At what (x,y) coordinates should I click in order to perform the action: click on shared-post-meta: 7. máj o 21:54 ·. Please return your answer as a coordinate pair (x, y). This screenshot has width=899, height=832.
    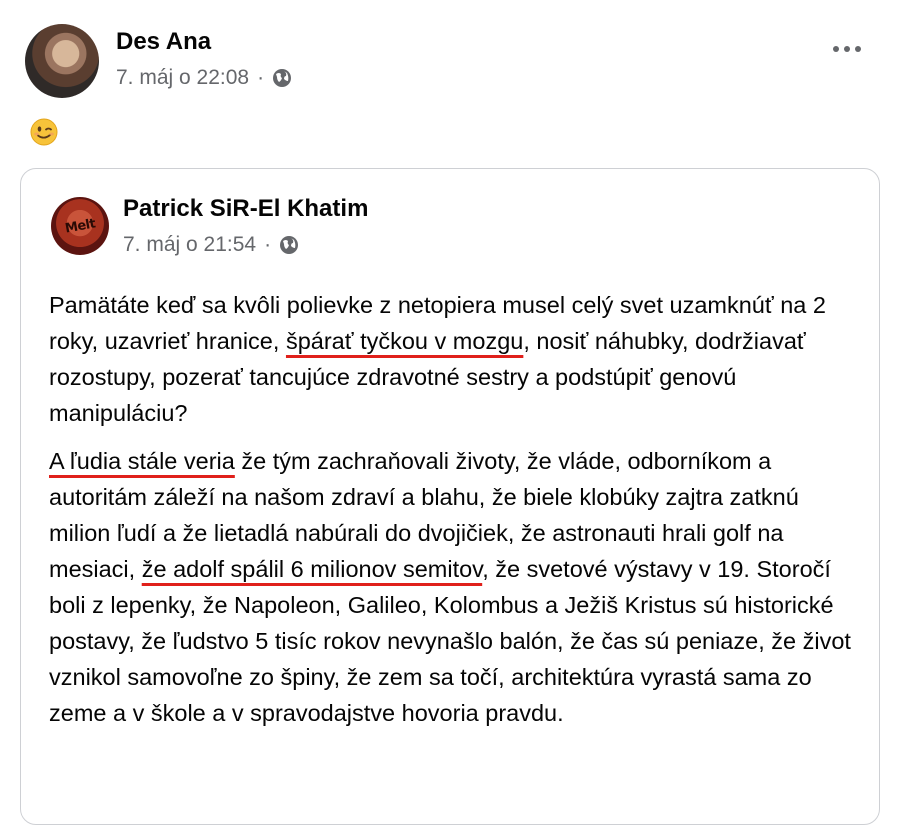
    Looking at the image, I should click on (211, 245).